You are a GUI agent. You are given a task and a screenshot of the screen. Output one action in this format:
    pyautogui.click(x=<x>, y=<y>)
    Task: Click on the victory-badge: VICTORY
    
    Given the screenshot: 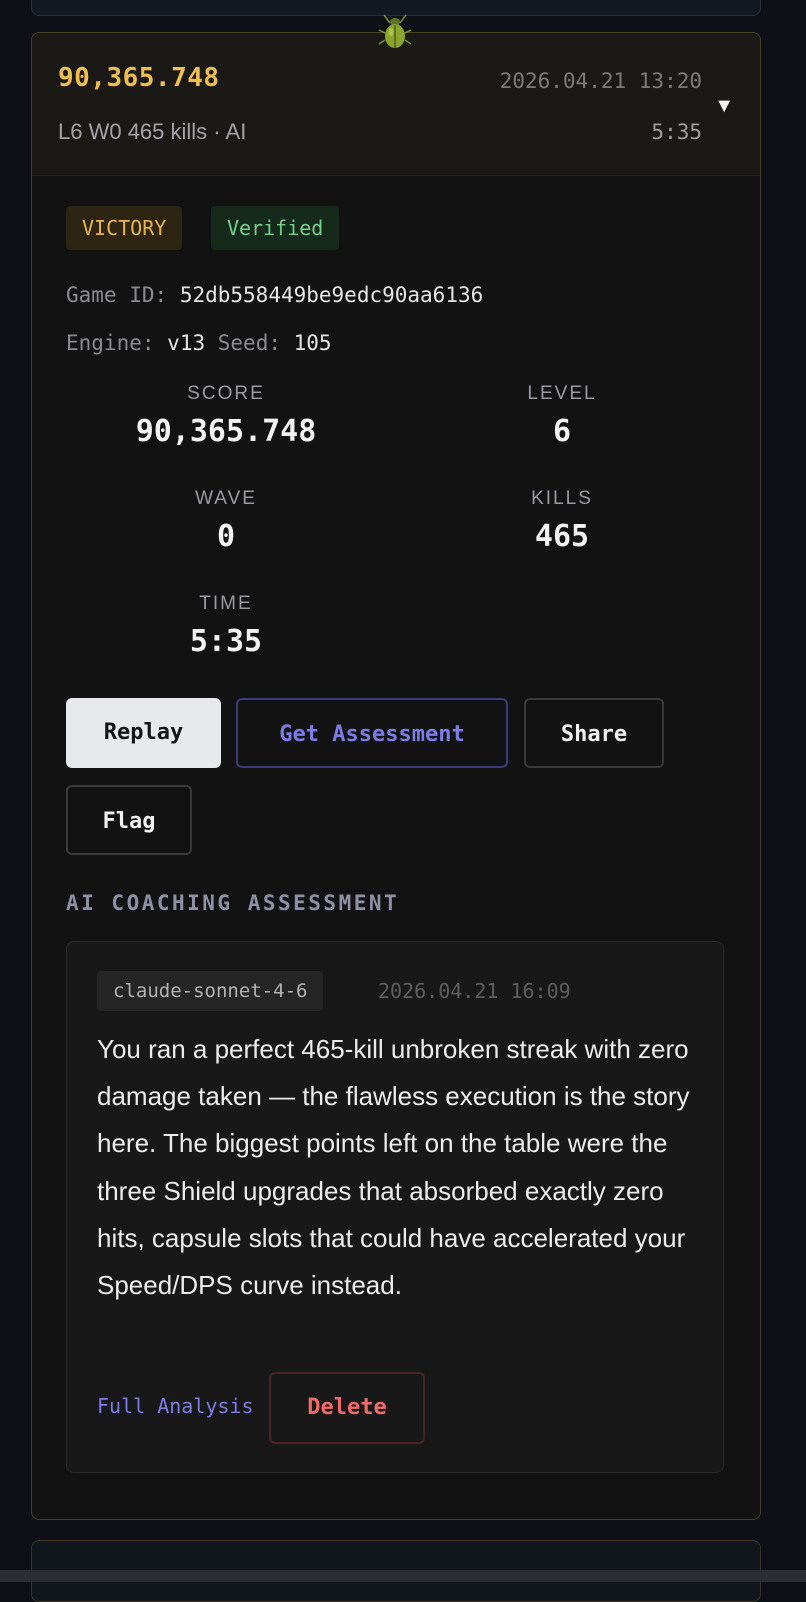 What is the action you would take?
    pyautogui.click(x=124, y=228)
    